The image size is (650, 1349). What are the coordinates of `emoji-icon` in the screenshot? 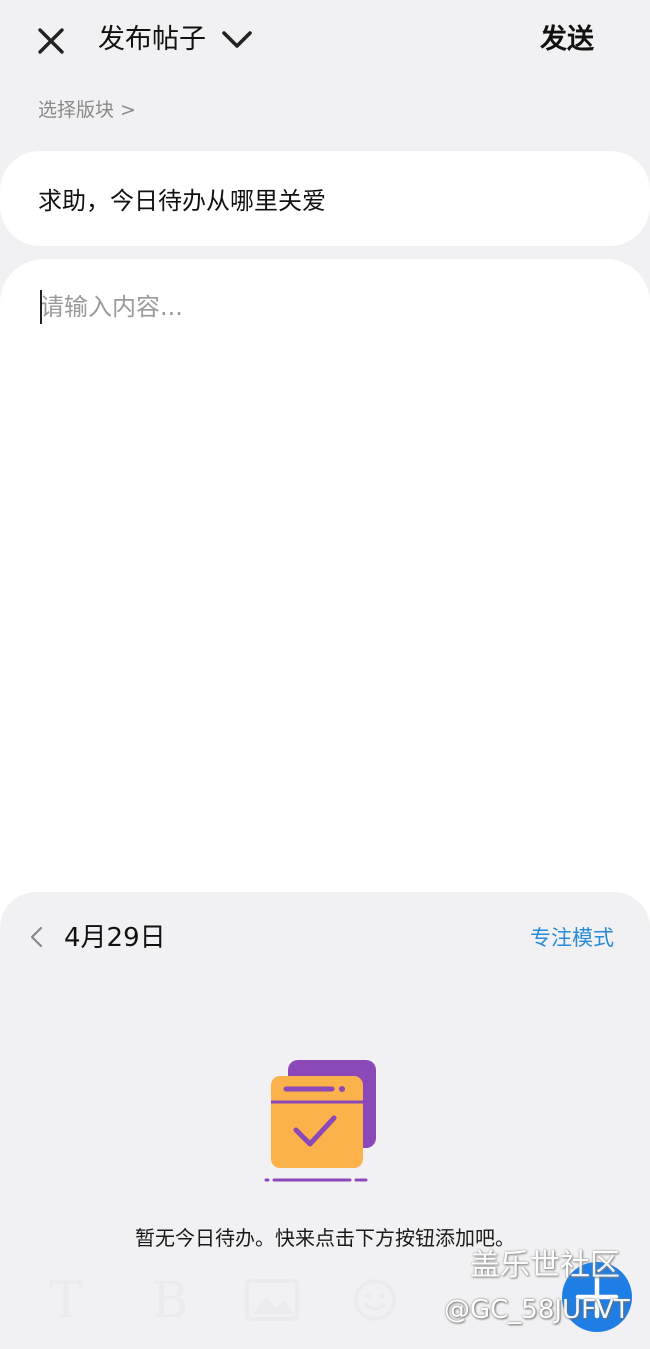 It's located at (375, 1300).